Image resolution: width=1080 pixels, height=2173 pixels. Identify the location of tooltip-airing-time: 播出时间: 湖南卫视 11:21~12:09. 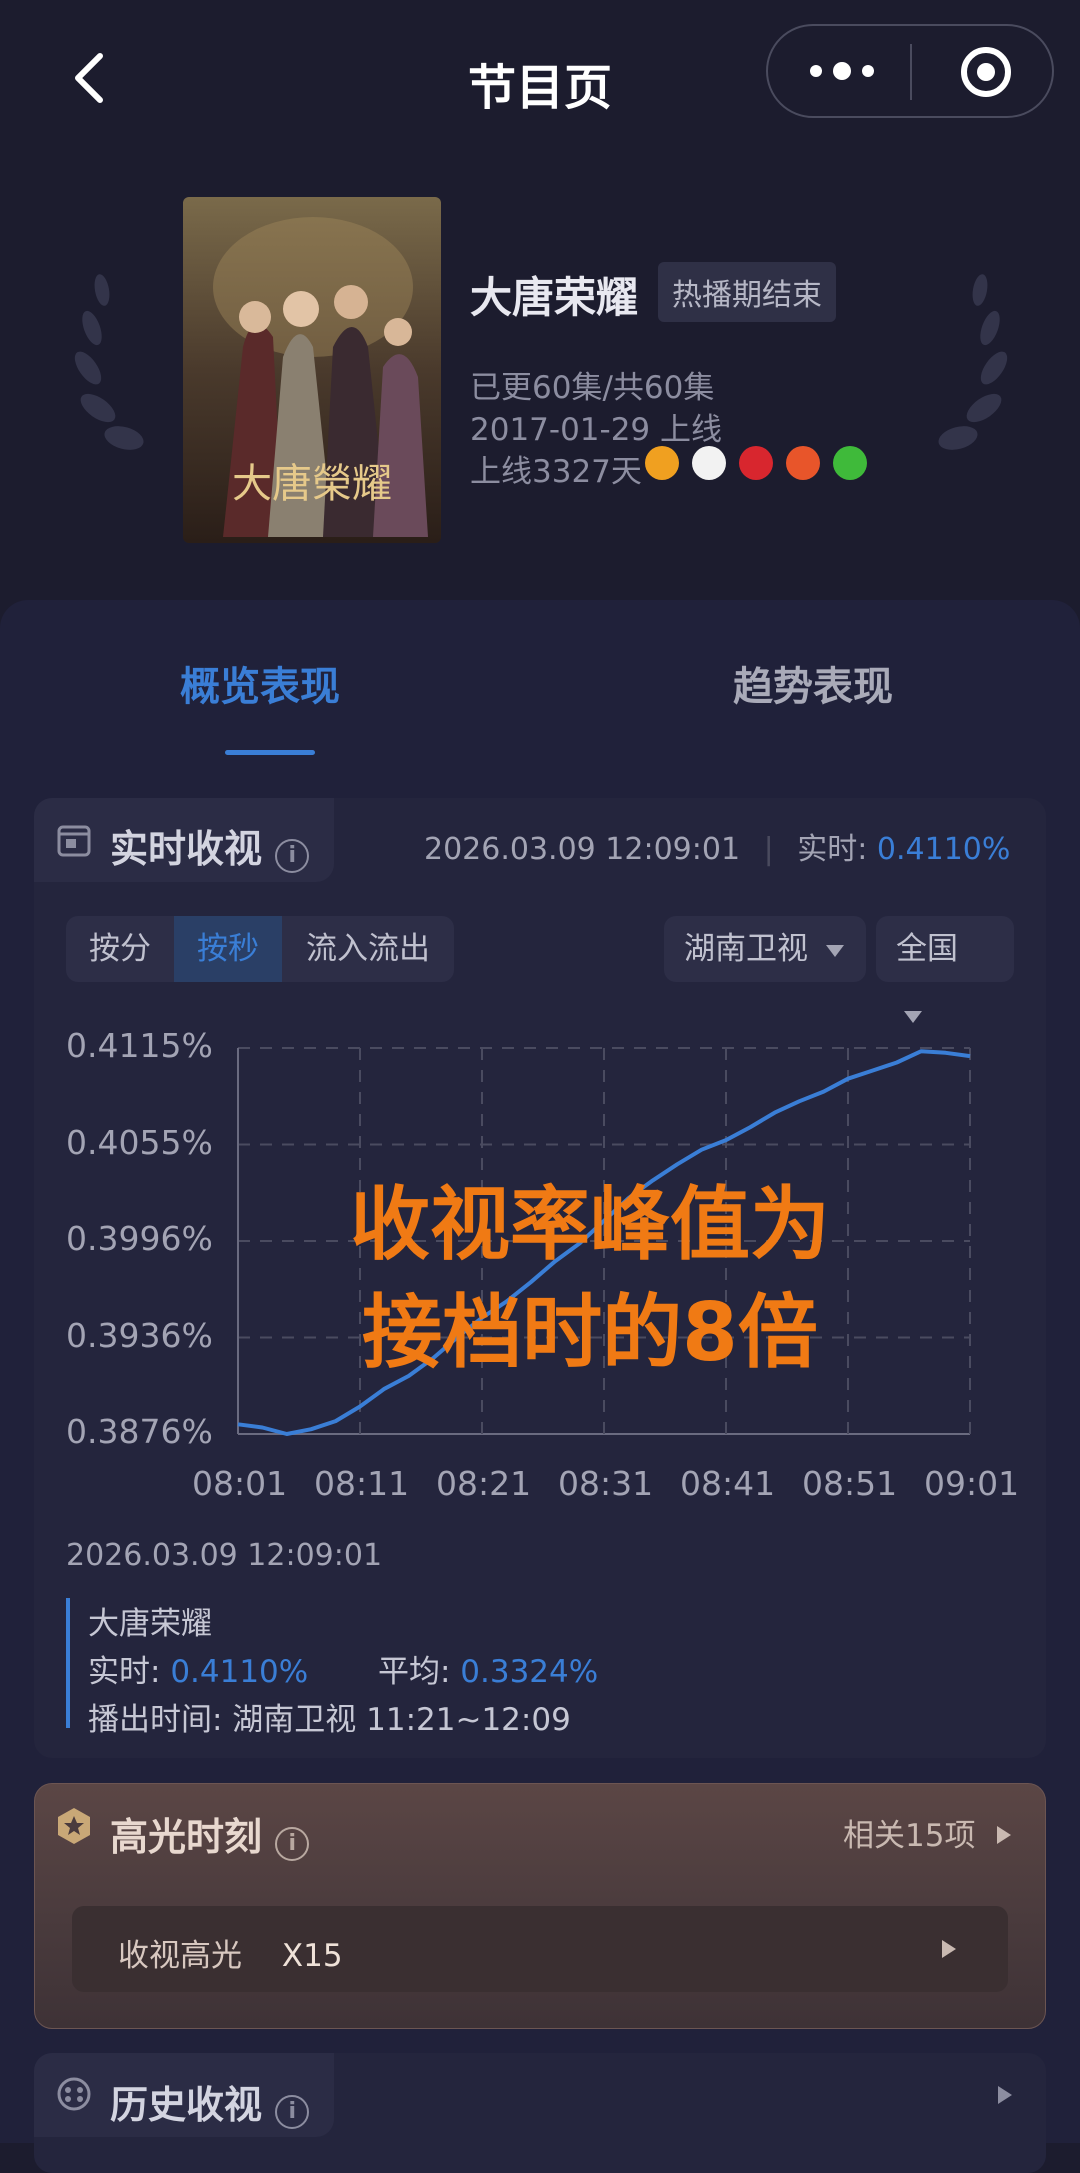
(329, 1720).